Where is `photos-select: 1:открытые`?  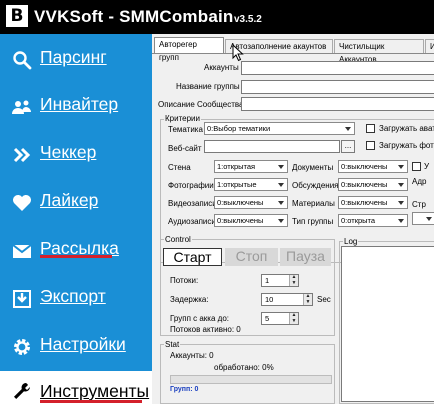
photos-select: 1:открытые is located at coordinates (251, 184).